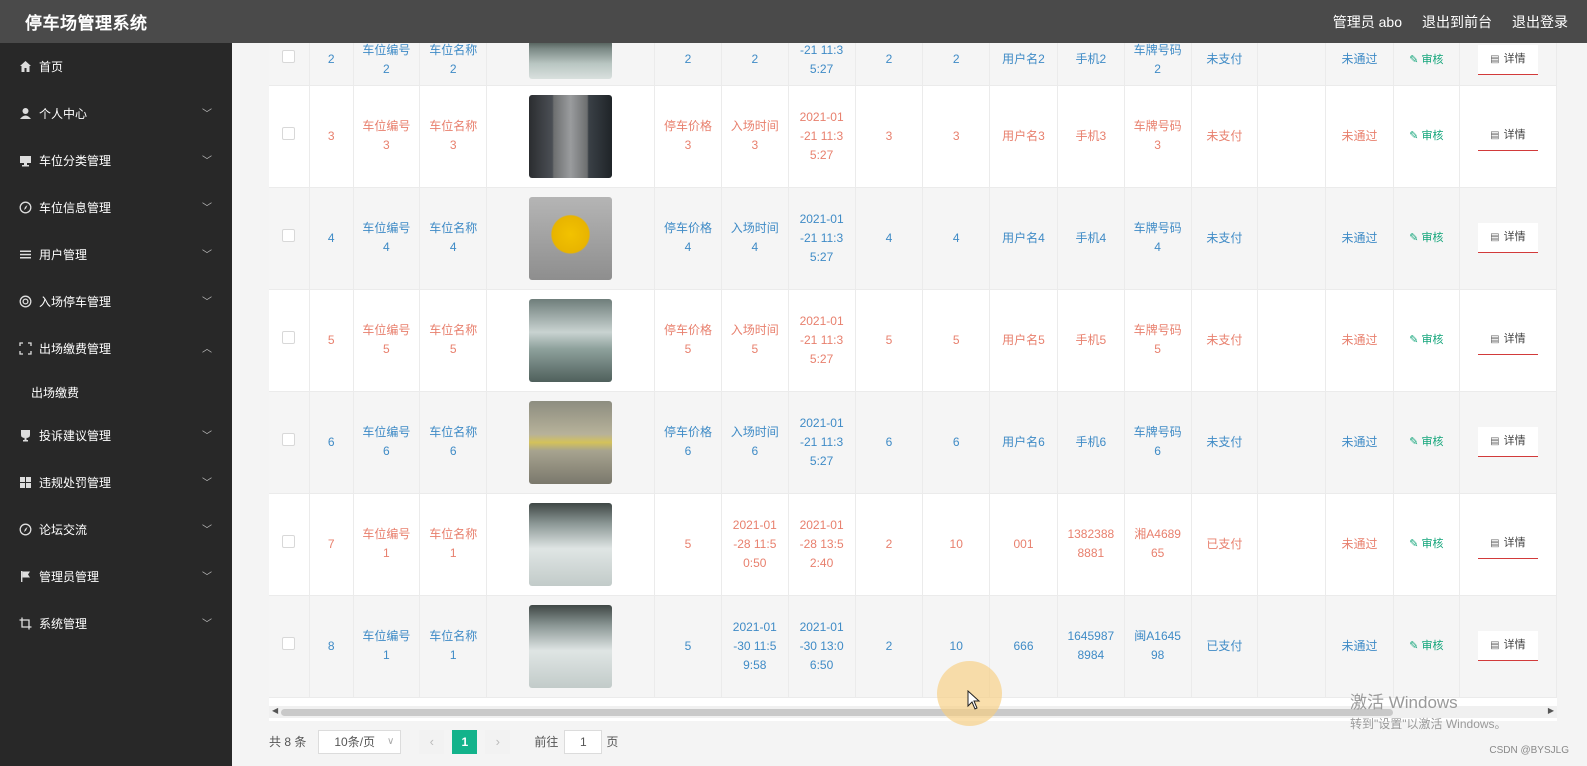 This screenshot has height=766, width=1587. I want to click on sidebar-item-7: 投诉建议管理 ﹀, so click(116, 435).